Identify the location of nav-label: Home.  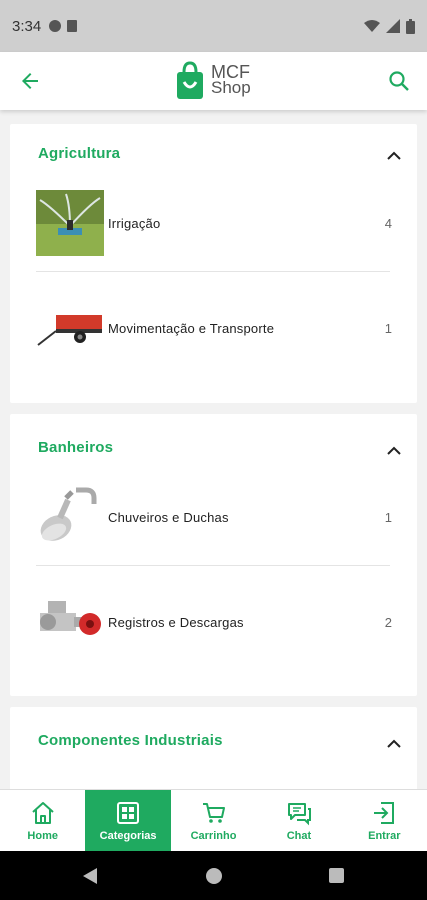
(42, 835).